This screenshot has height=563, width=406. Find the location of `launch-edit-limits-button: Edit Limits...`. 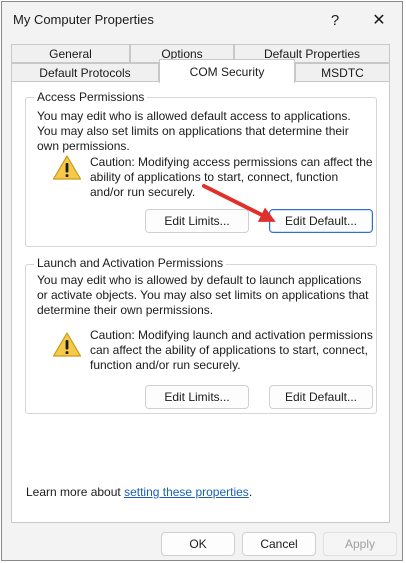

launch-edit-limits-button: Edit Limits... is located at coordinates (197, 397).